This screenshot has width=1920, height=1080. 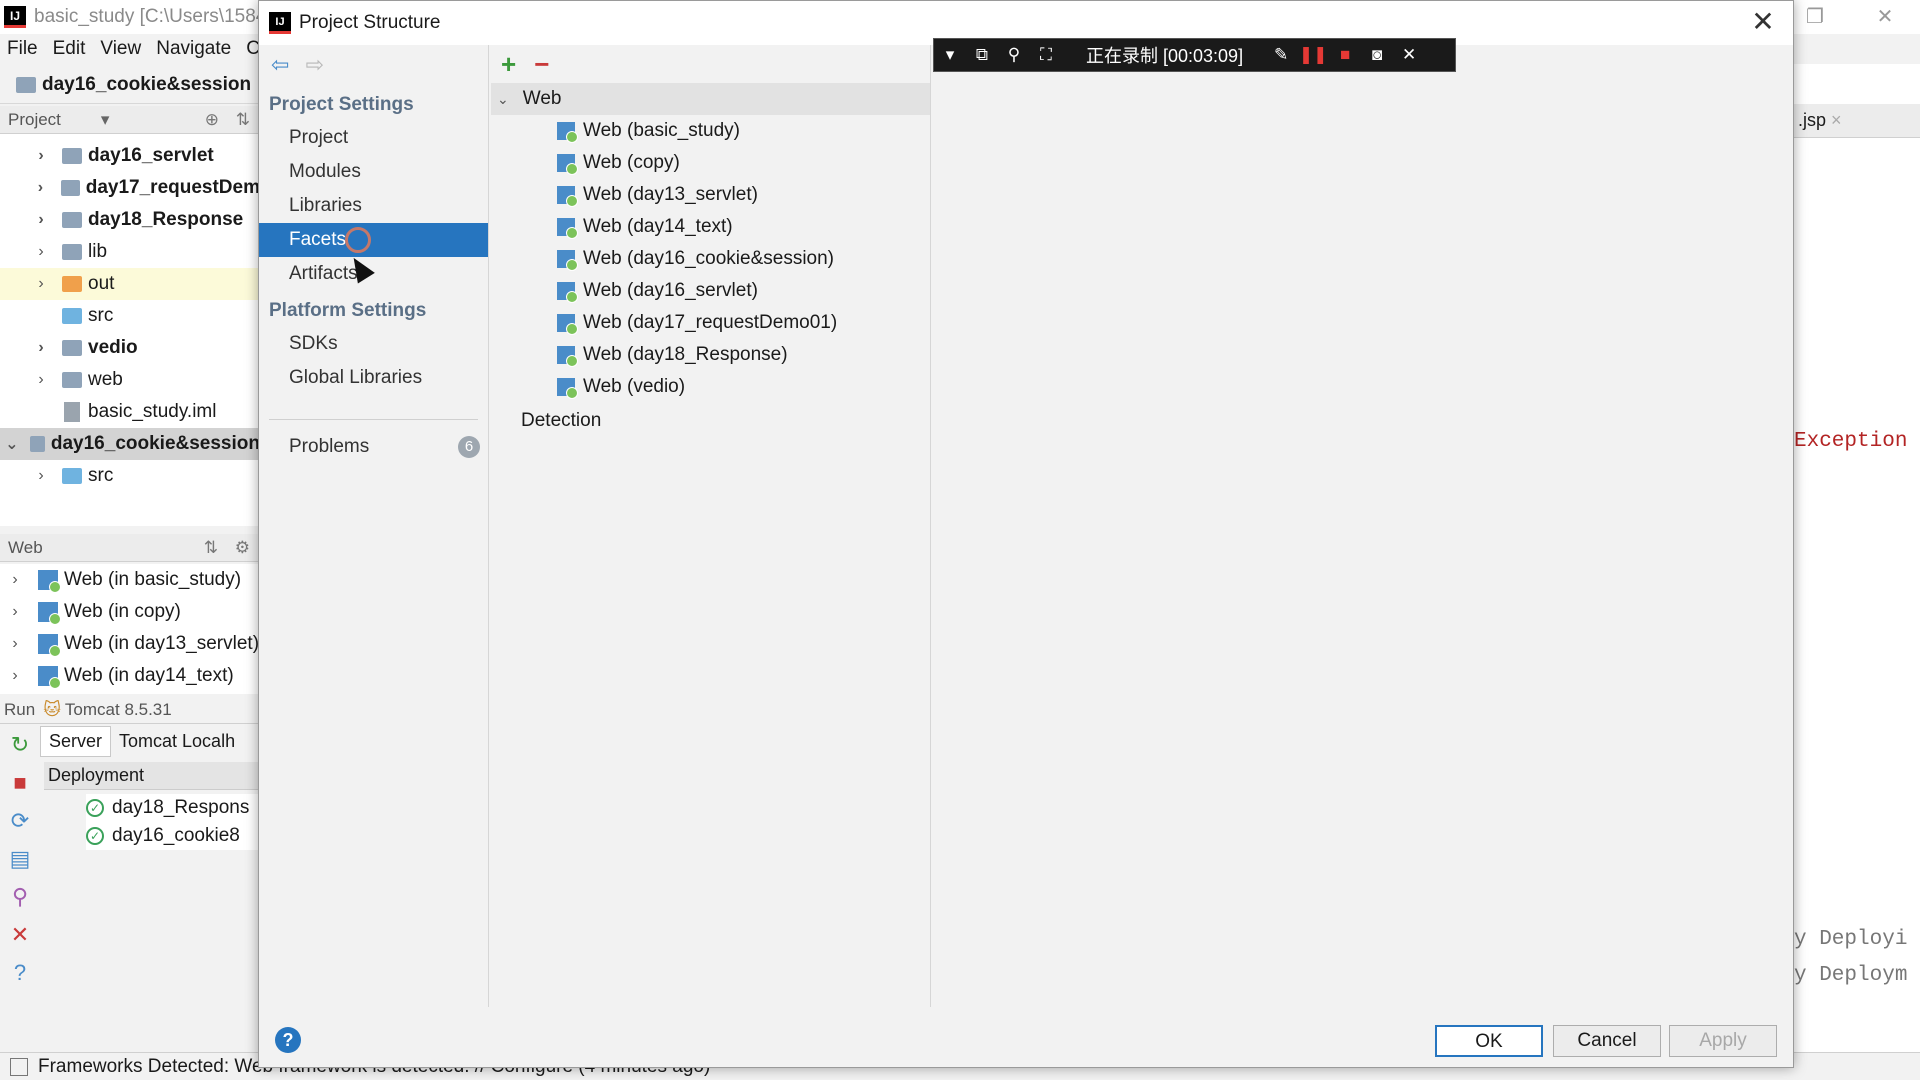 I want to click on list-item: Web (day17_requestDemo01), so click(x=710, y=323).